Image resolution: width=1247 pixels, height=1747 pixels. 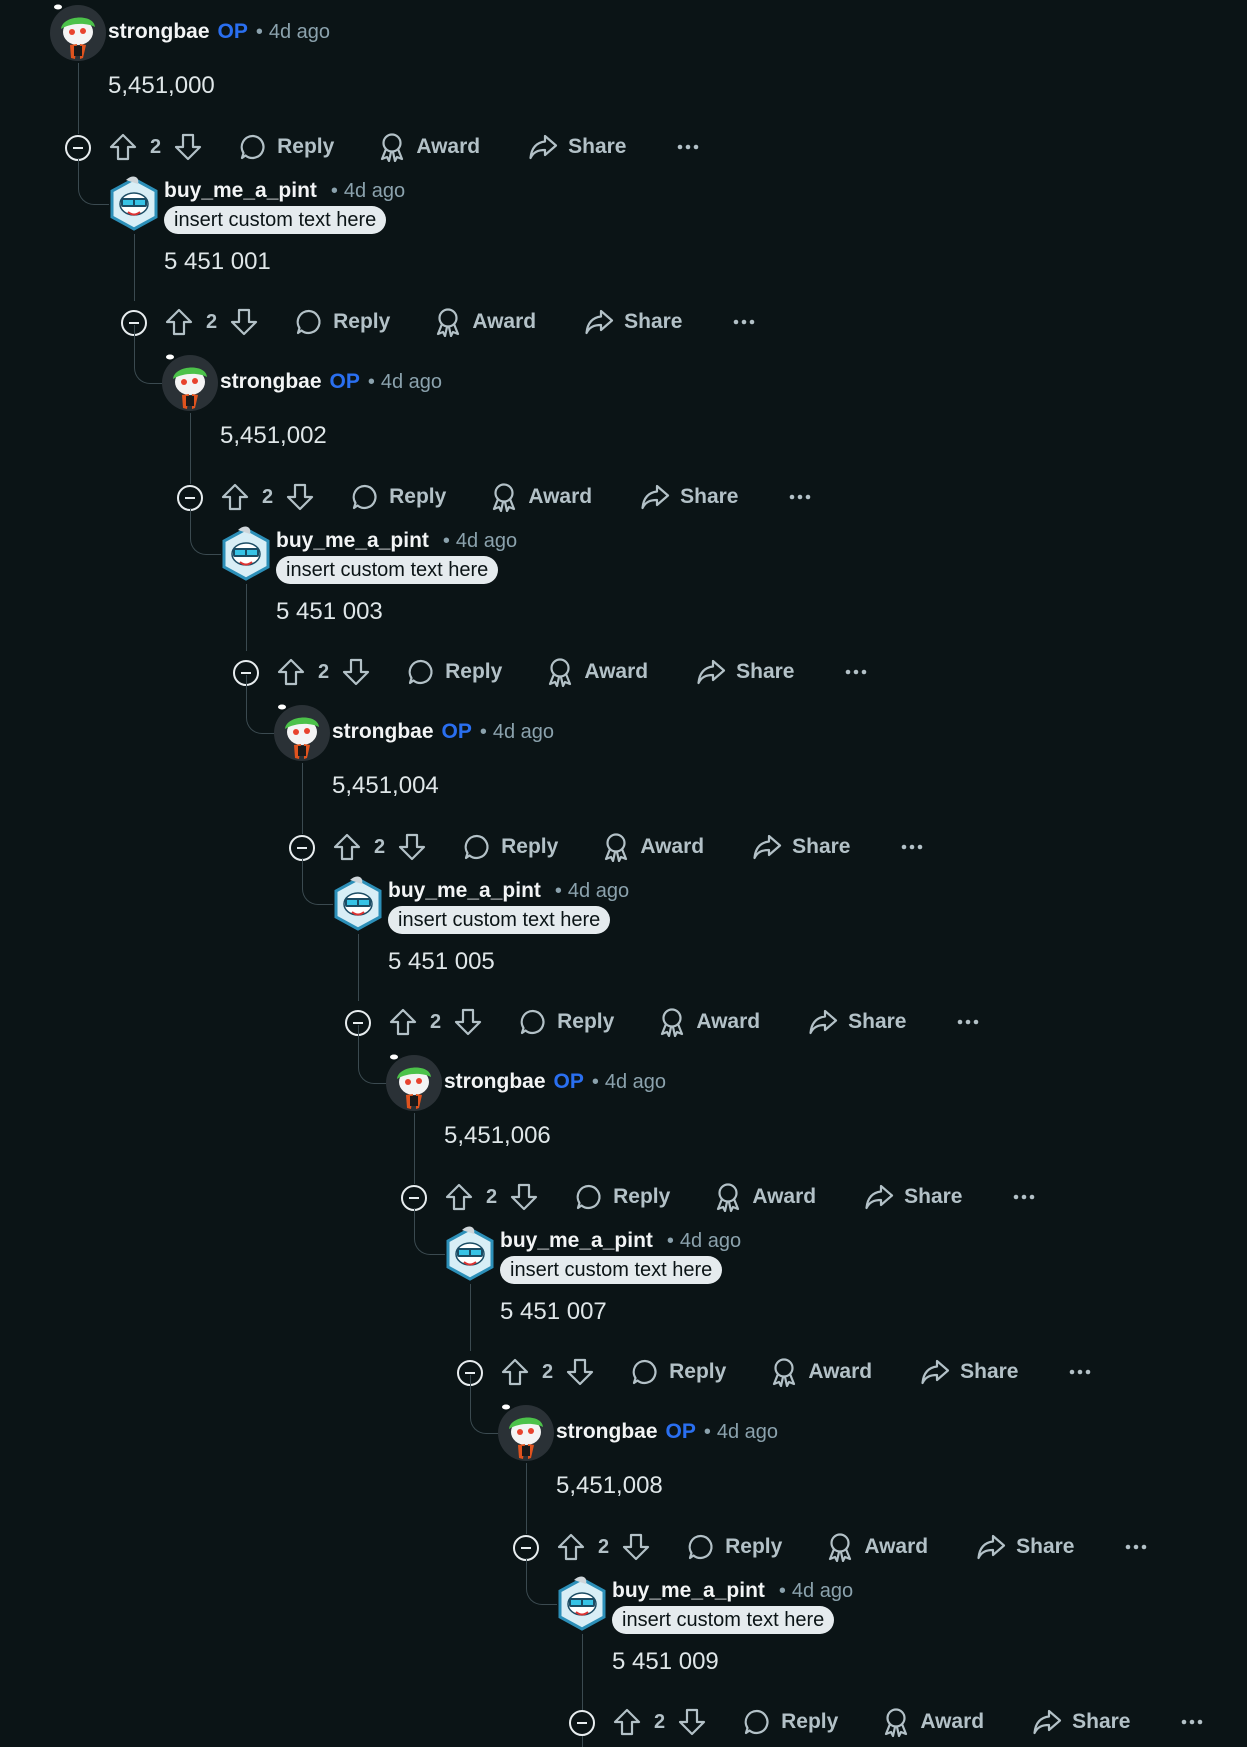 What do you see at coordinates (161, 85) in the screenshot?
I see `comment-body: 5,451,000` at bounding box center [161, 85].